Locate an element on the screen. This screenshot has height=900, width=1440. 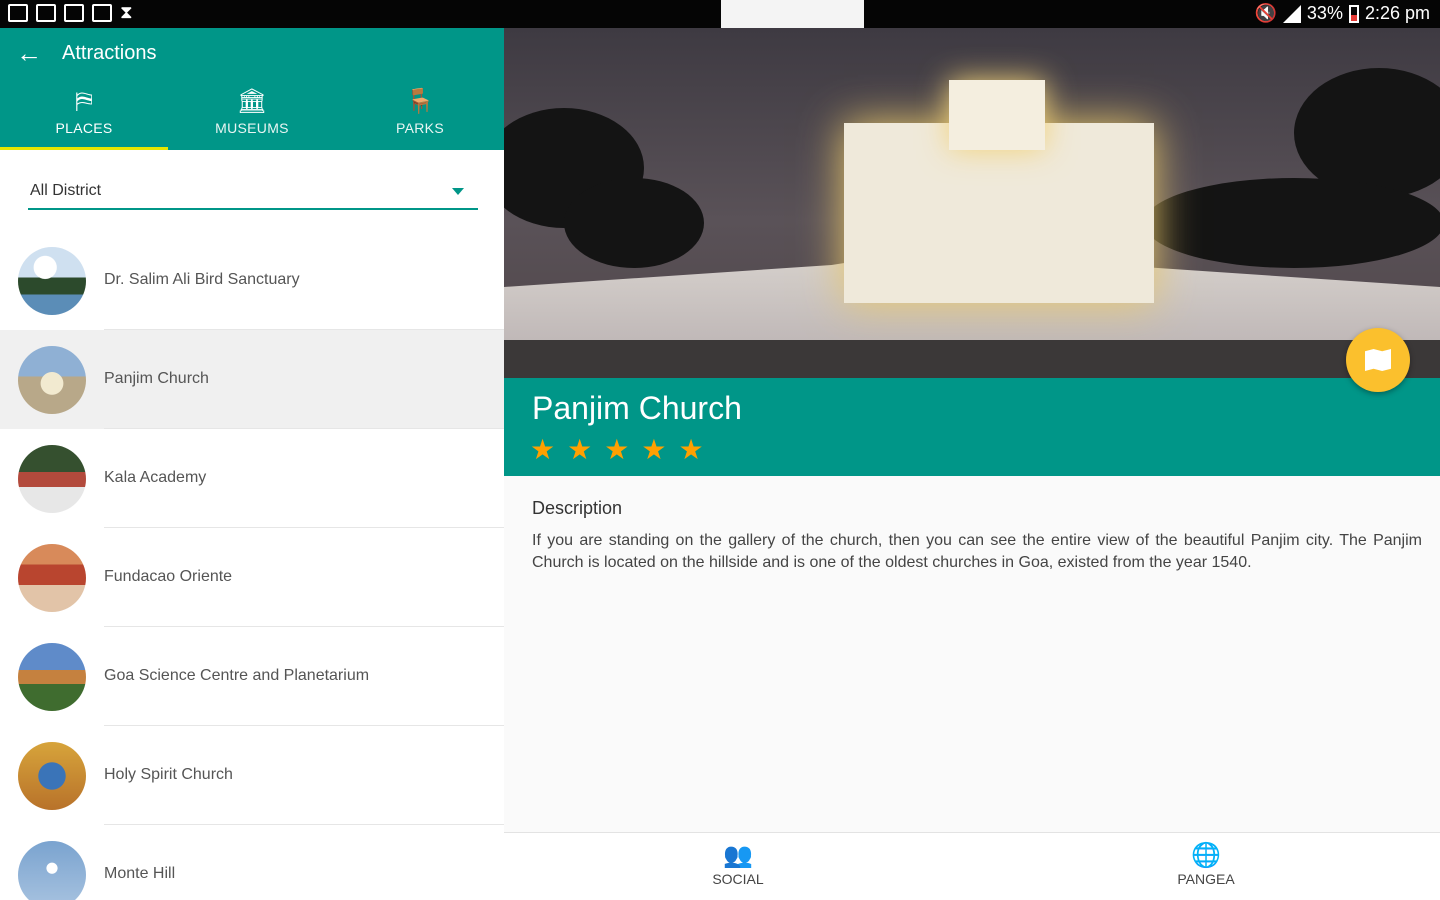
list-item: Monte Hill is located at coordinates (252, 862).